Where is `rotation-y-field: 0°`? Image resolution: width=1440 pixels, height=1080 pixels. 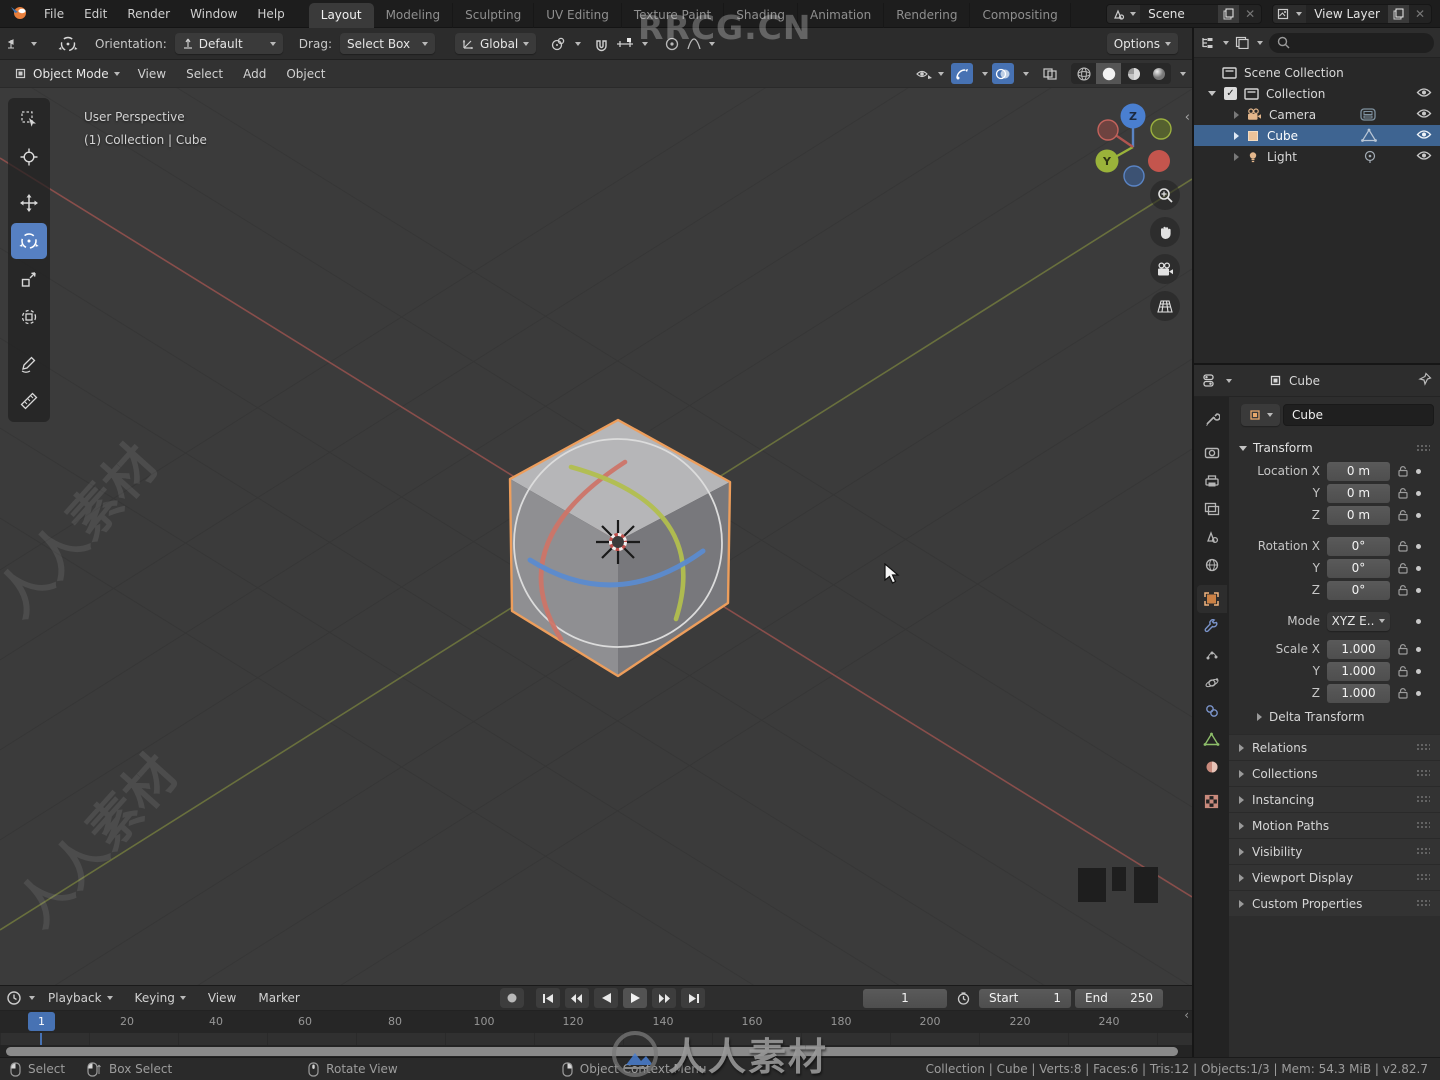 rotation-y-field: 0° is located at coordinates (1358, 568).